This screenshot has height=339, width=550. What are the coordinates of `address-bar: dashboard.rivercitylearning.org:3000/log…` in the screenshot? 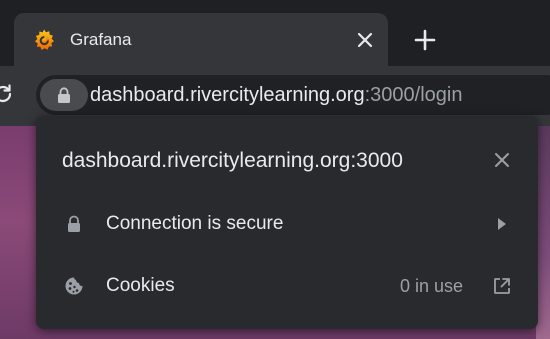 It's located at (293, 95).